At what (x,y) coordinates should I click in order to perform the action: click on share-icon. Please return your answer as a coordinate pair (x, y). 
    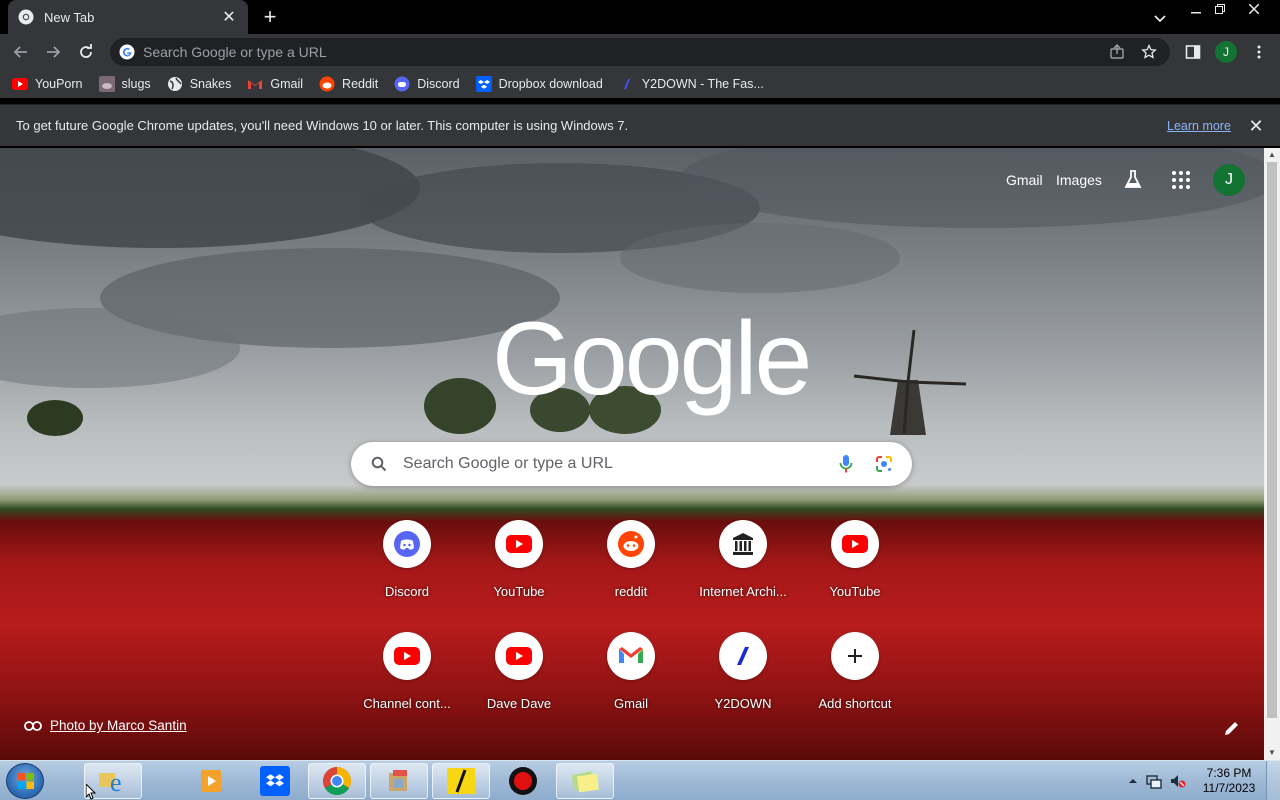
    Looking at the image, I should click on (1117, 52).